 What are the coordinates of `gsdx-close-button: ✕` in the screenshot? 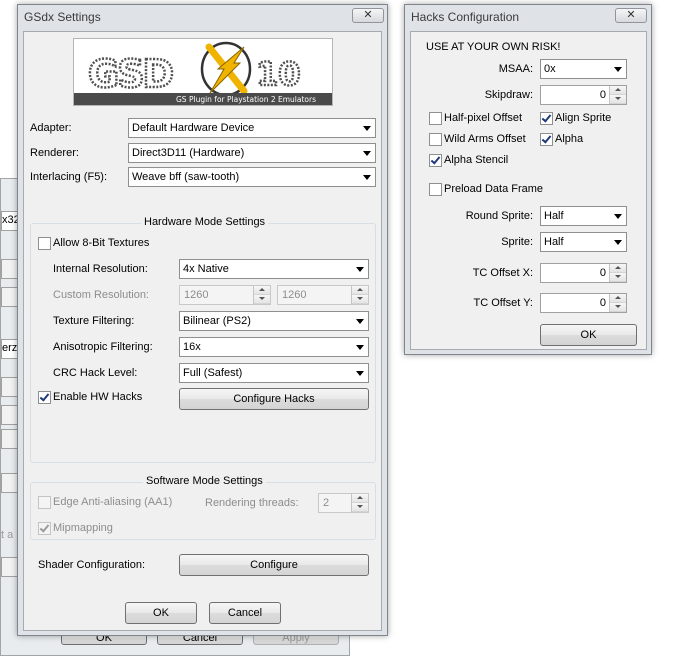 It's located at (368, 15).